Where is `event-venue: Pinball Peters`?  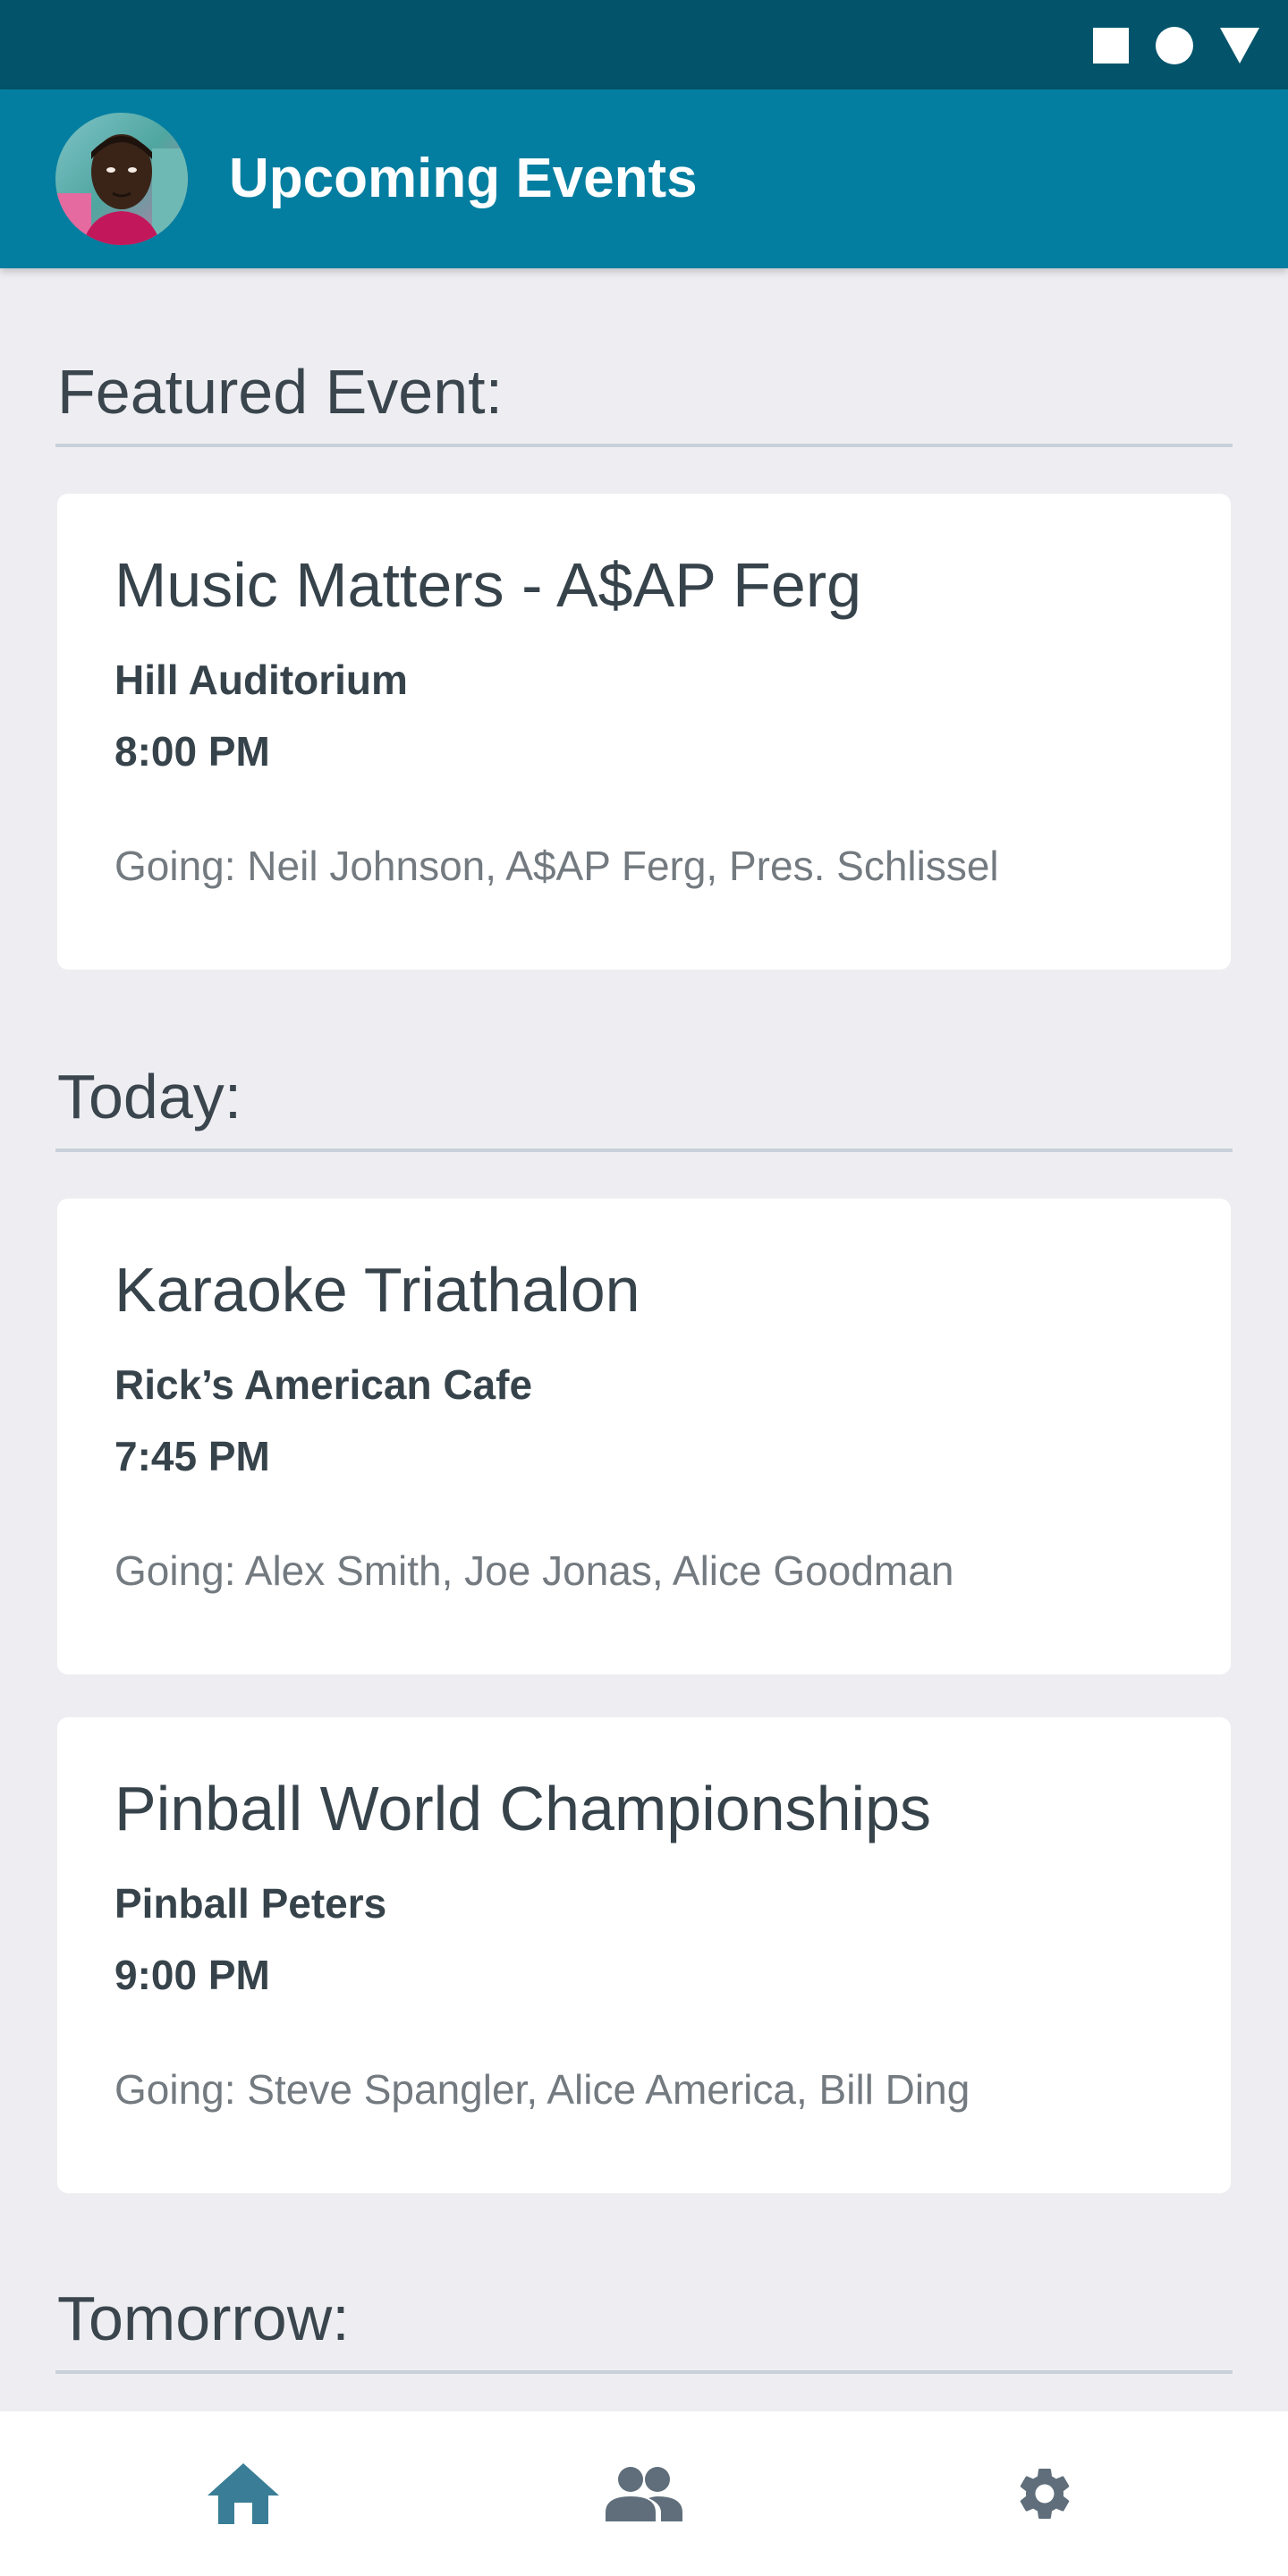
event-venue: Pinball Peters is located at coordinates (250, 1903).